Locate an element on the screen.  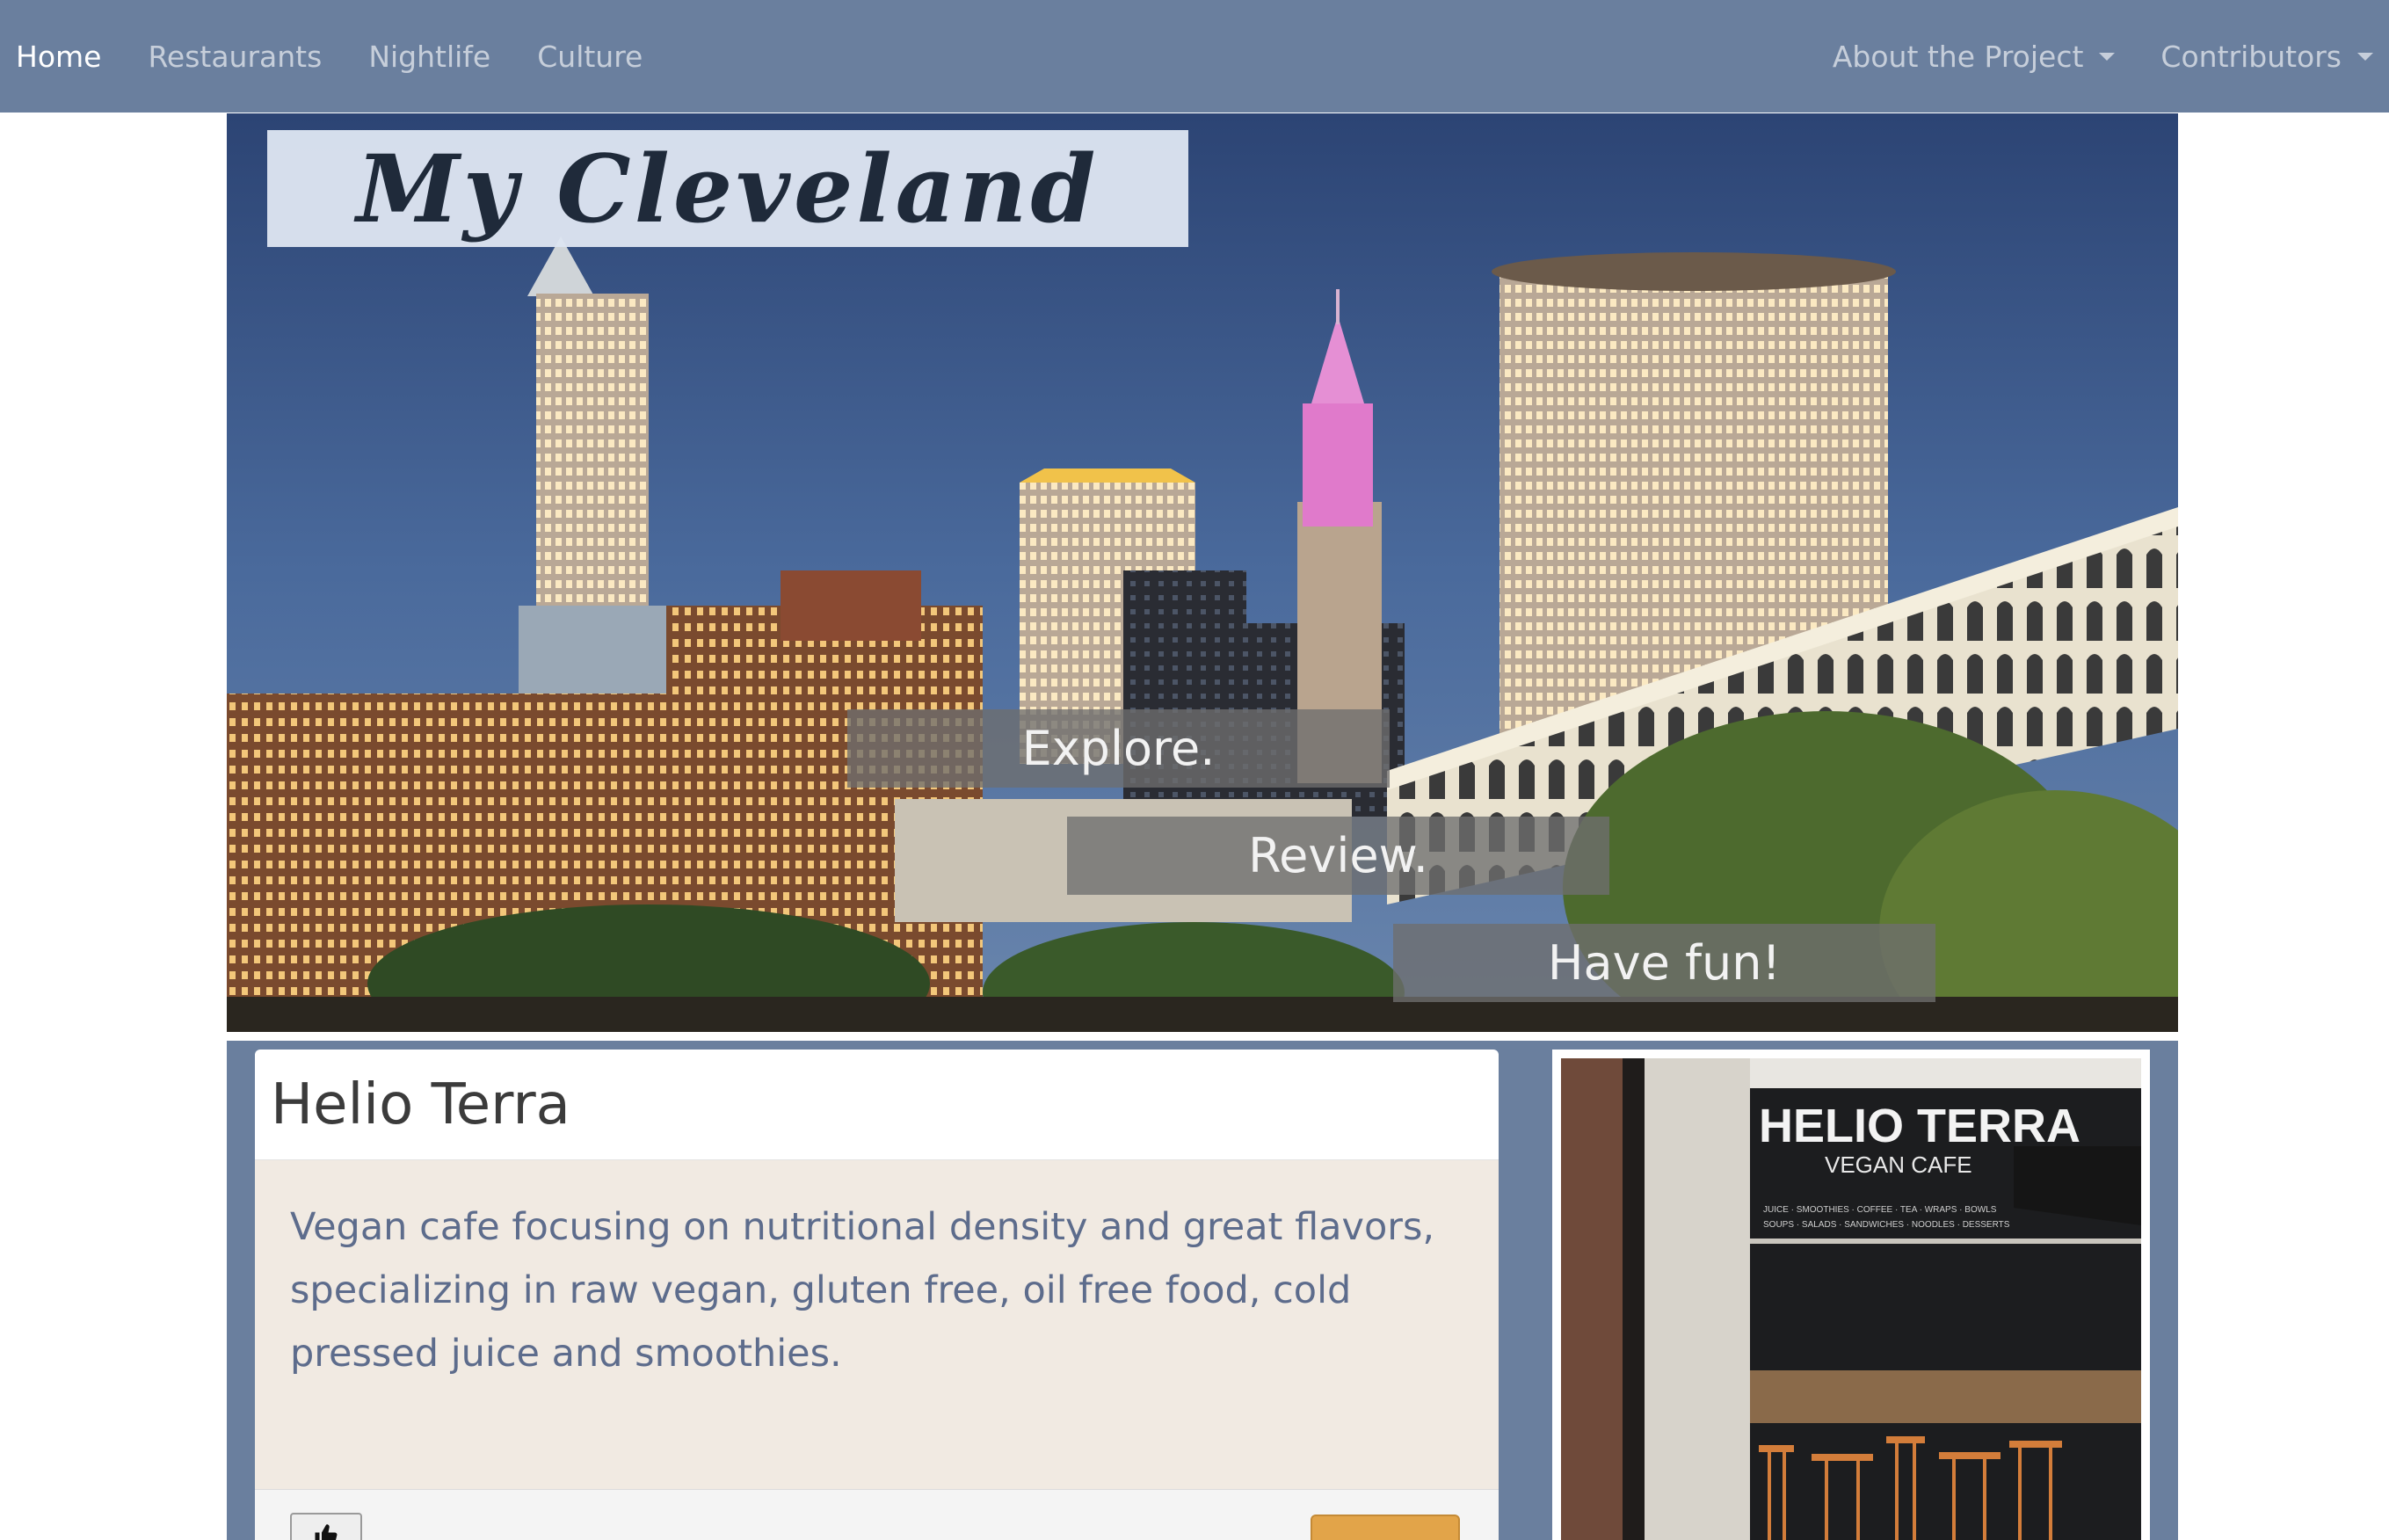
tagline-review: Review. is located at coordinates (1338, 856).